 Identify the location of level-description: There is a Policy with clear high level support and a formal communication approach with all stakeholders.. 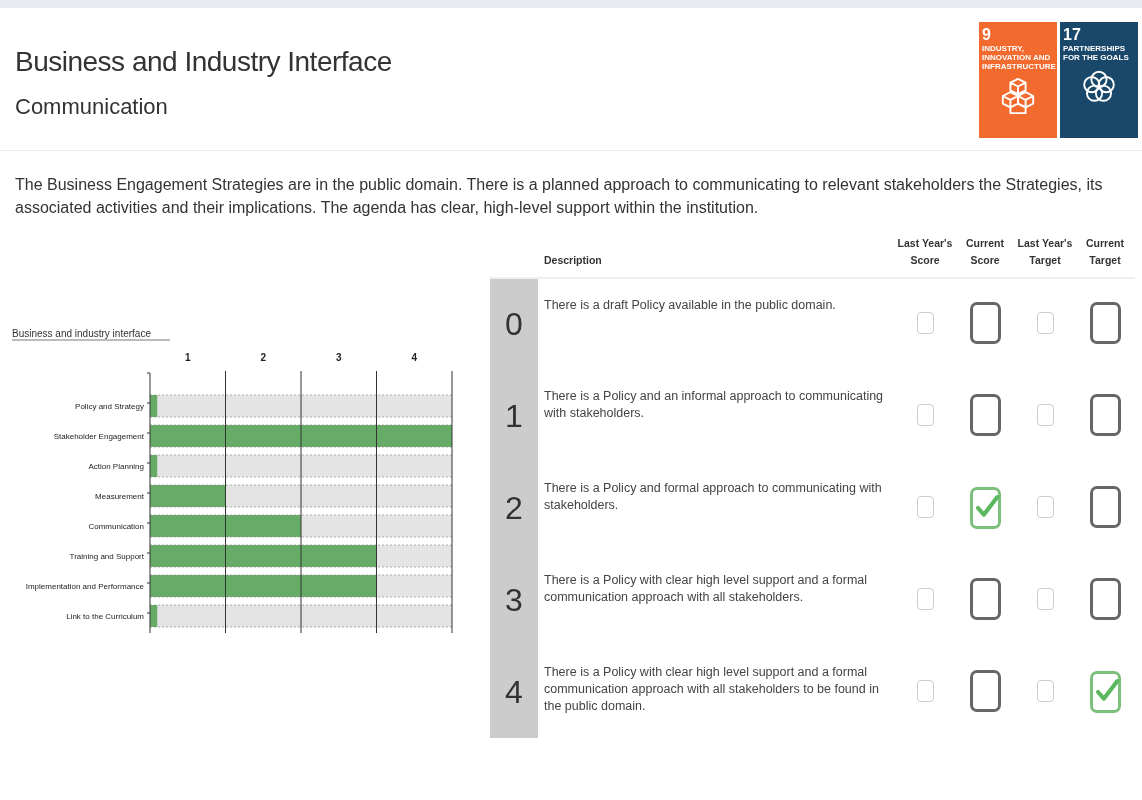
(706, 588).